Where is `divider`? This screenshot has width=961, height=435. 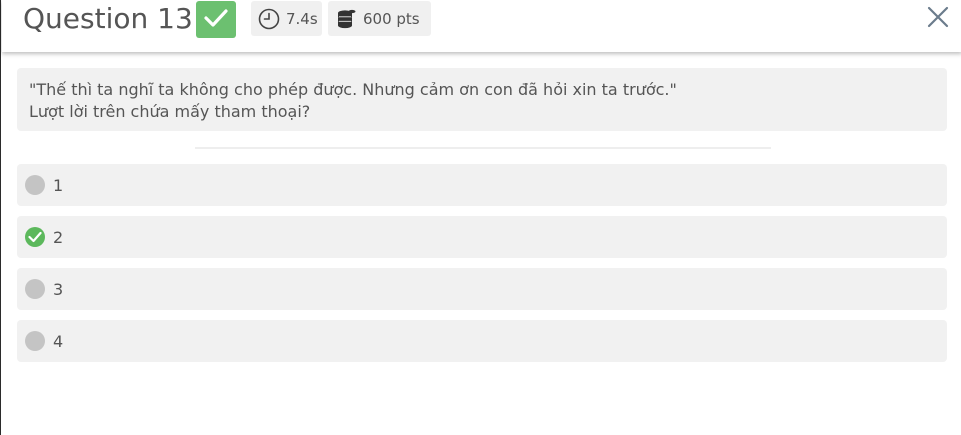
divider is located at coordinates (483, 148).